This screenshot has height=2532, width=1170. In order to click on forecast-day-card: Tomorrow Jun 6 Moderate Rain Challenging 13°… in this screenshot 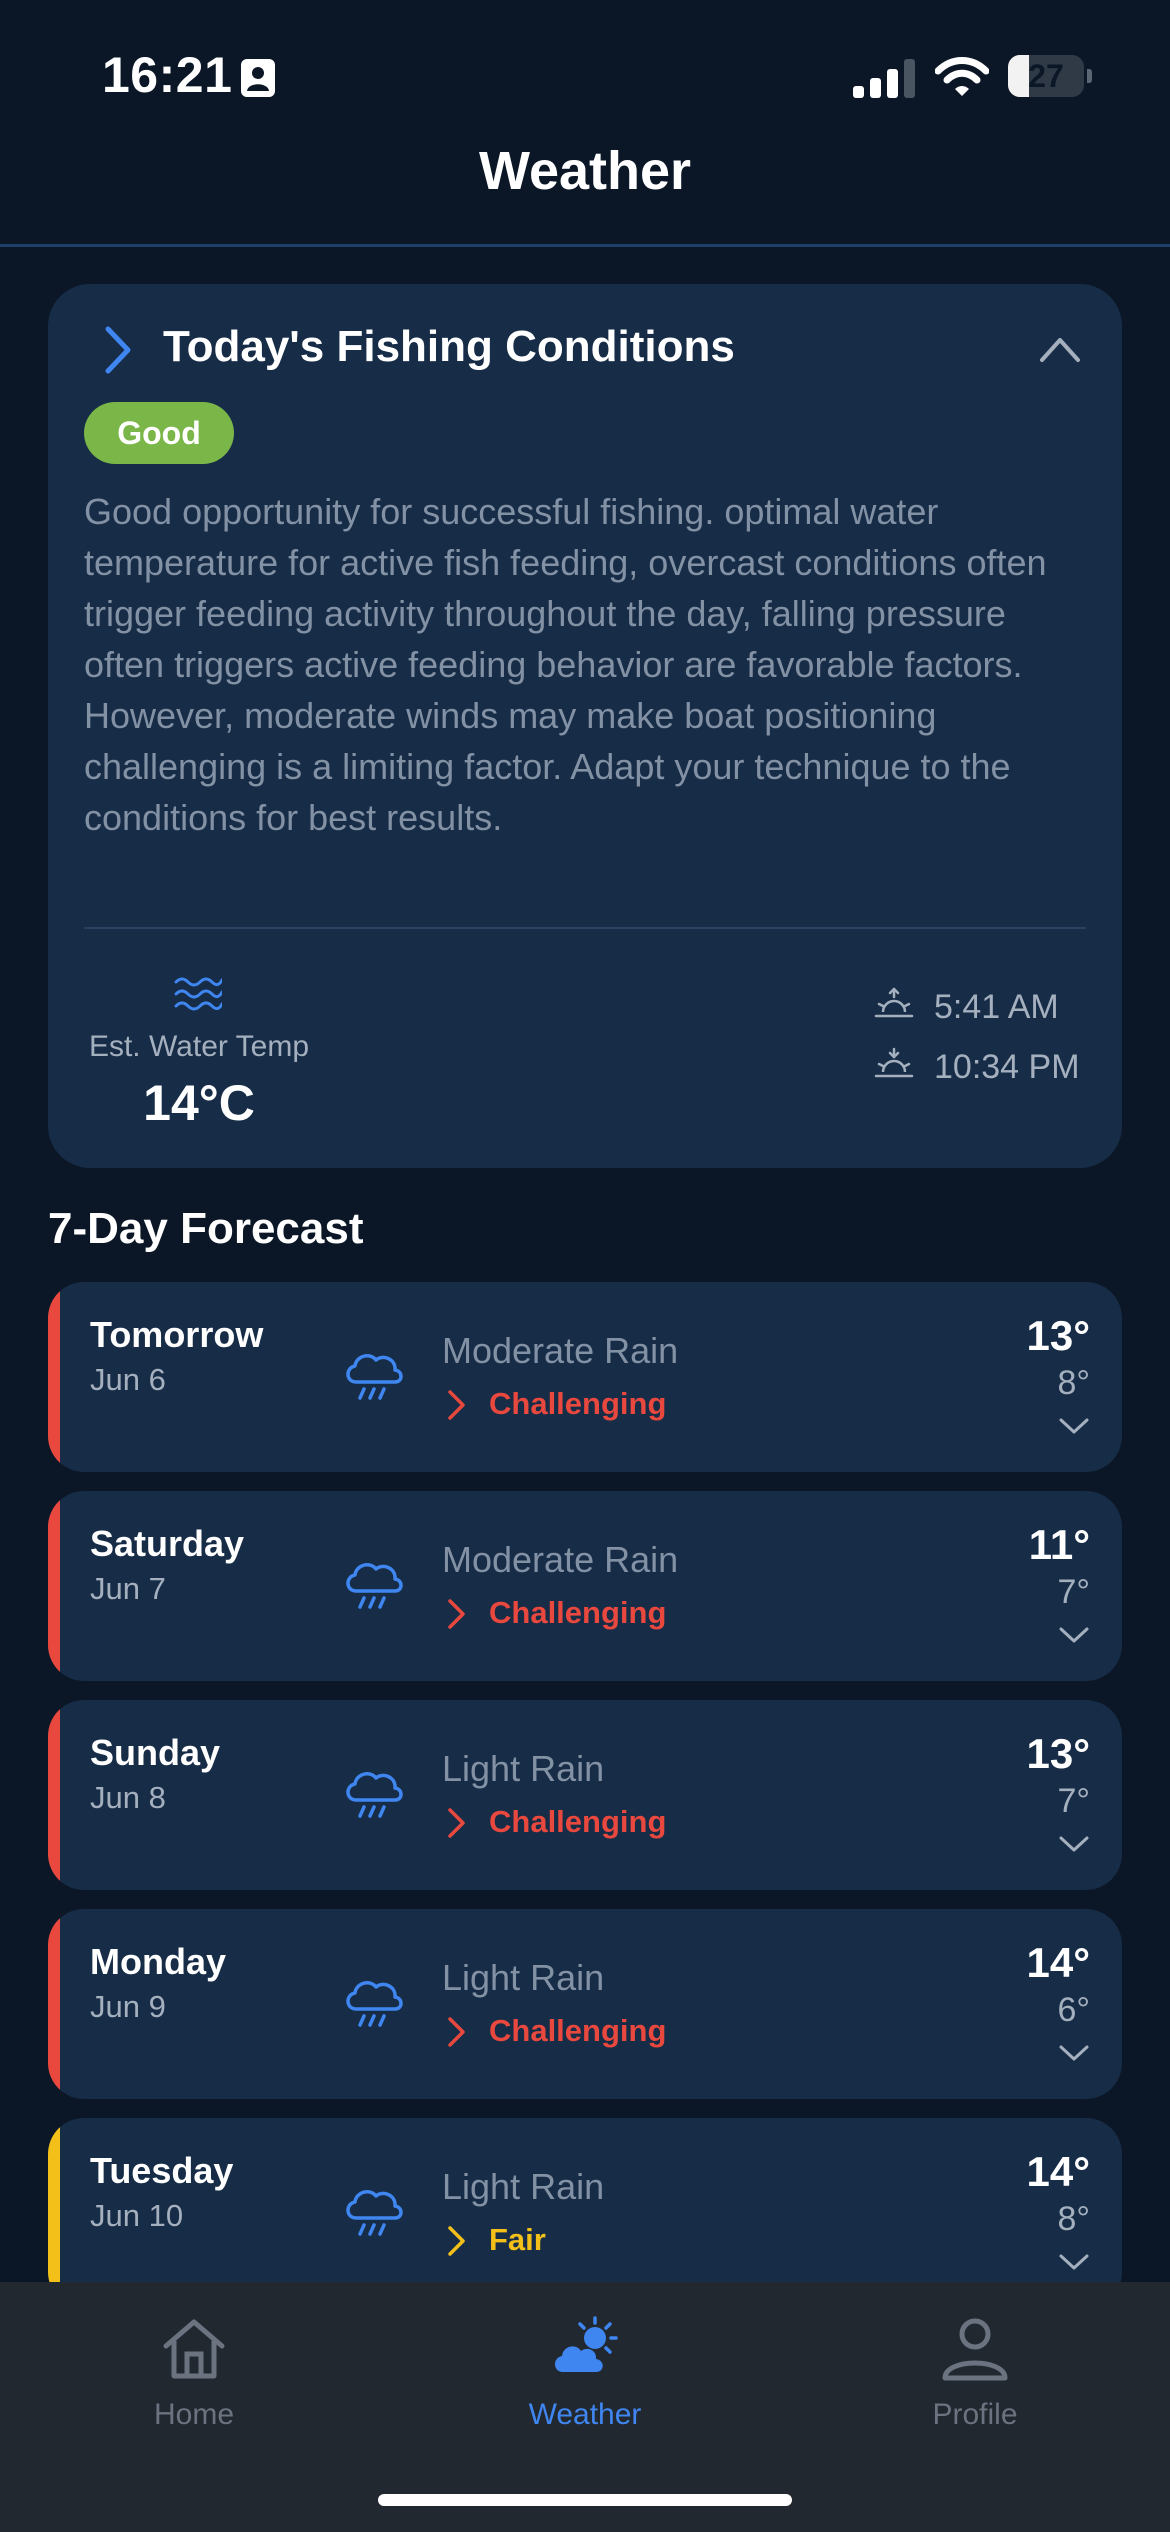, I will do `click(585, 1377)`.